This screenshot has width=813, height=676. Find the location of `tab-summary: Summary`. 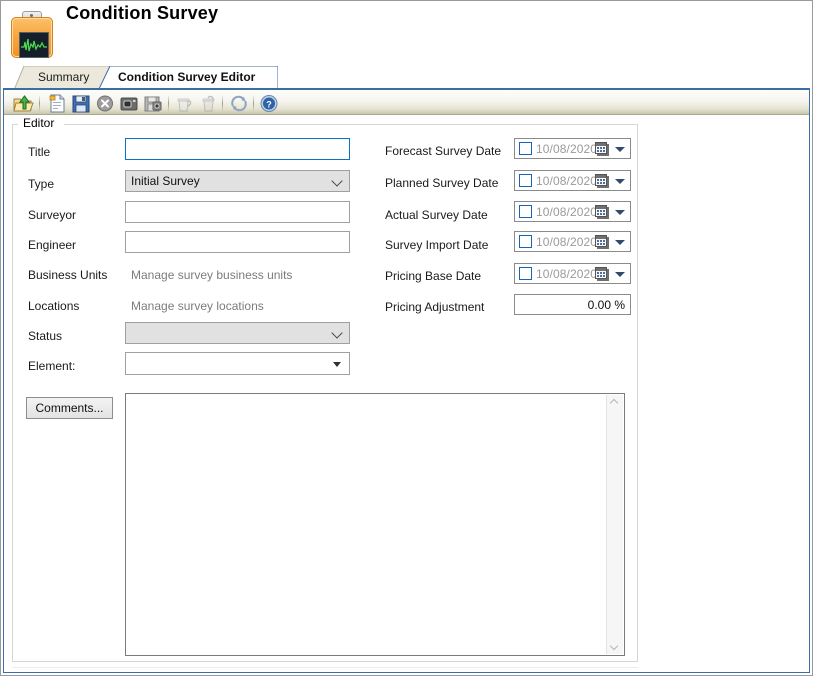

tab-summary: Summary is located at coordinates (62, 78).